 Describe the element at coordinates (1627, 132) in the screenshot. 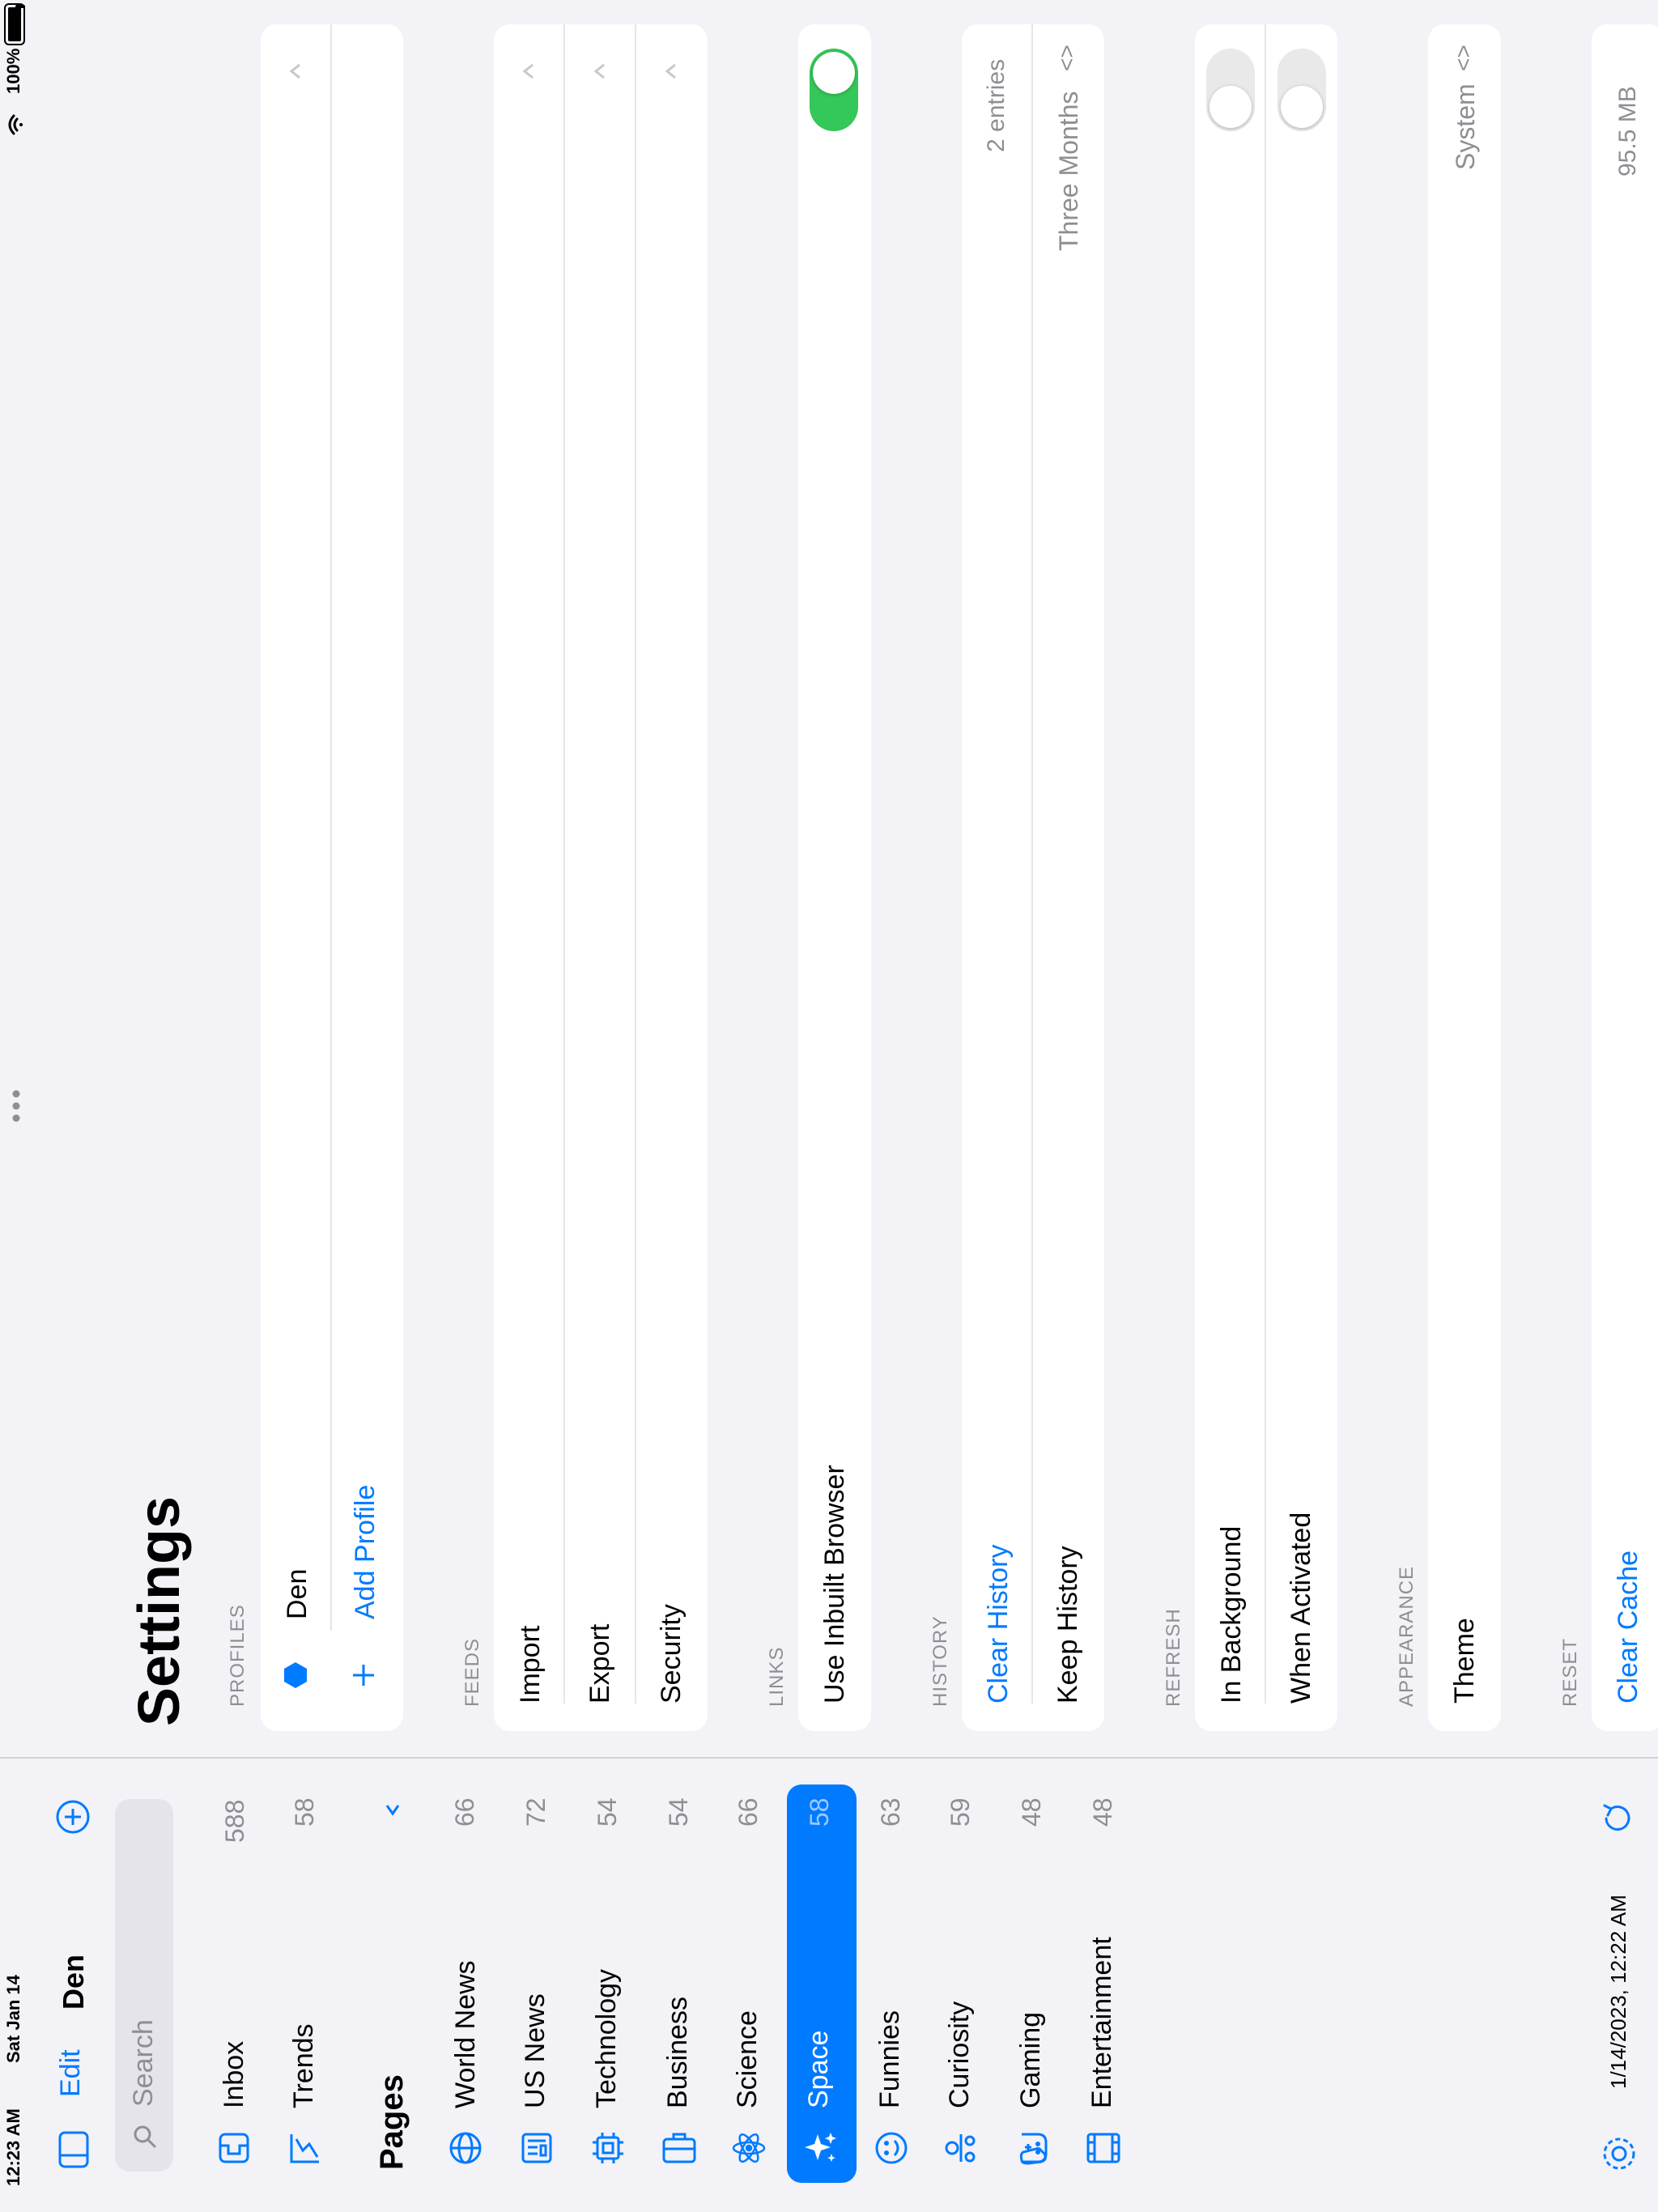

I see `cache-size: 95.5 MB` at that location.